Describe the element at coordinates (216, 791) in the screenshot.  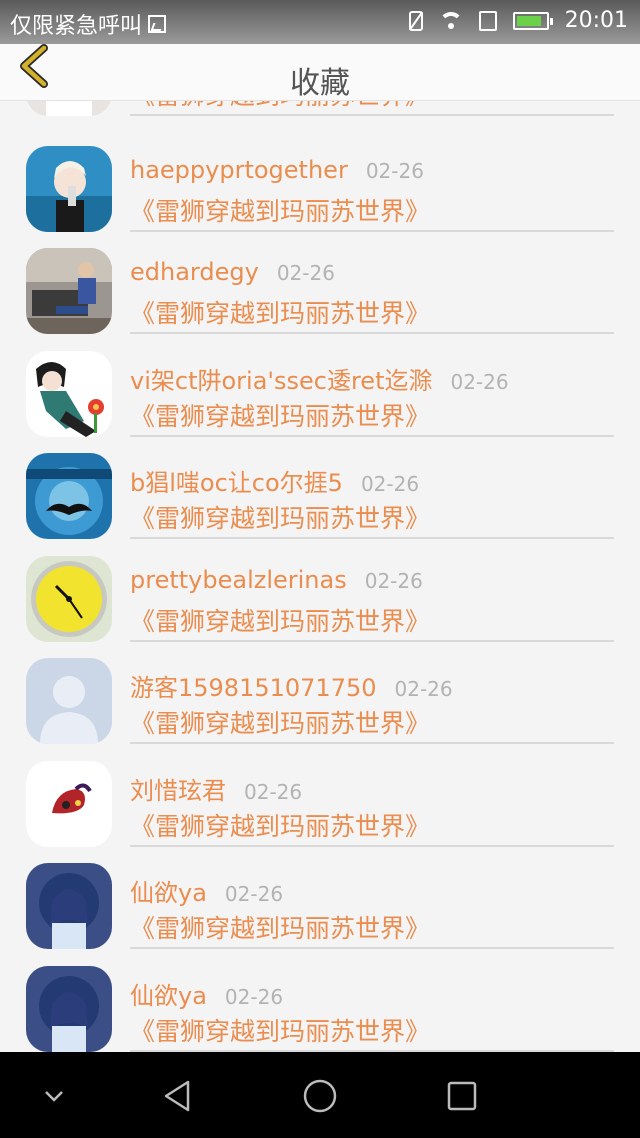
I see `user-name: 刘惜玹君 02-26` at that location.